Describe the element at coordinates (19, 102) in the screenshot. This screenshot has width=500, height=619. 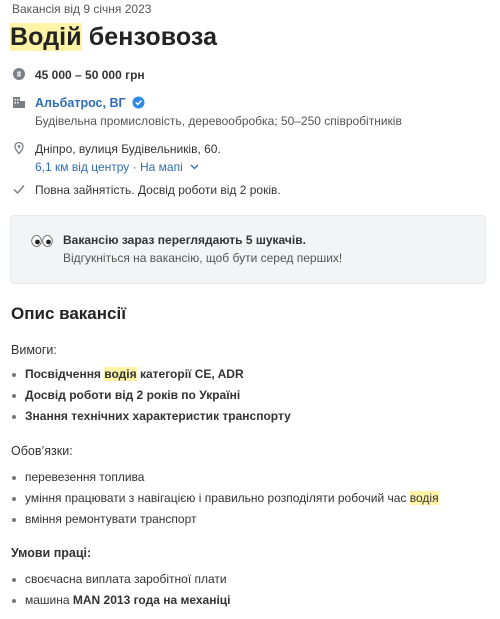
I see `building-icon` at that location.